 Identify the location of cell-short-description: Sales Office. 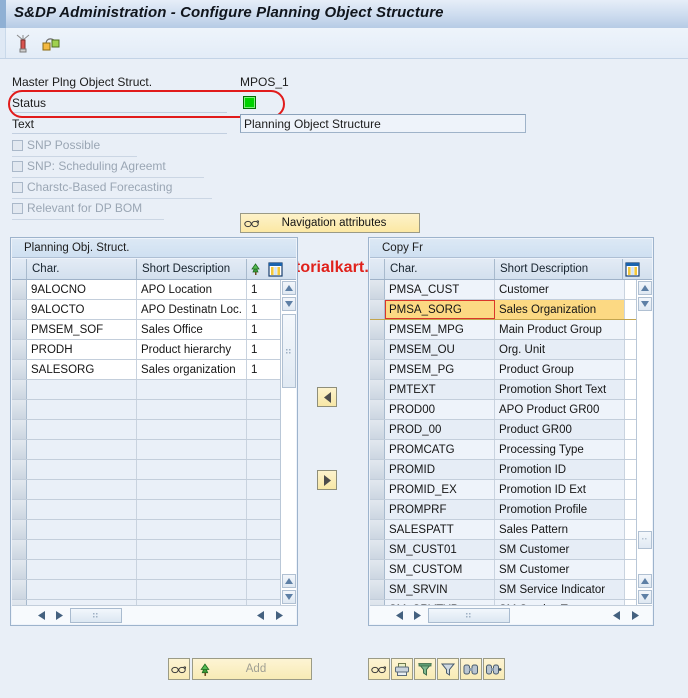
(192, 329).